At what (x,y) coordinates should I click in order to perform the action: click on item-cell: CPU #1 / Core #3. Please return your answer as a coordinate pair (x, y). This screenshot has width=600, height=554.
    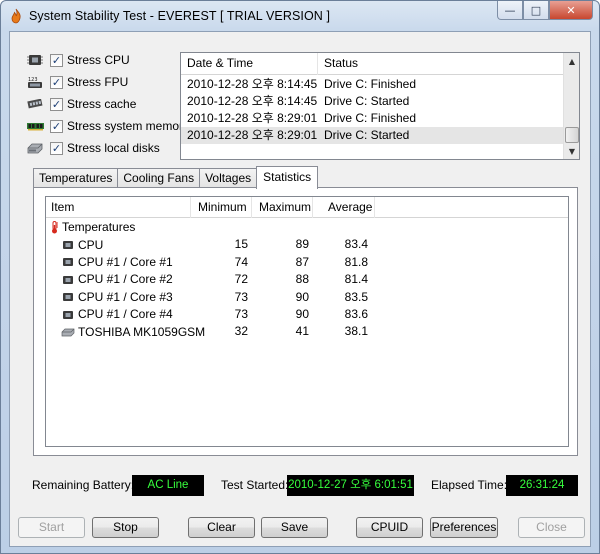
    Looking at the image, I should click on (118, 297).